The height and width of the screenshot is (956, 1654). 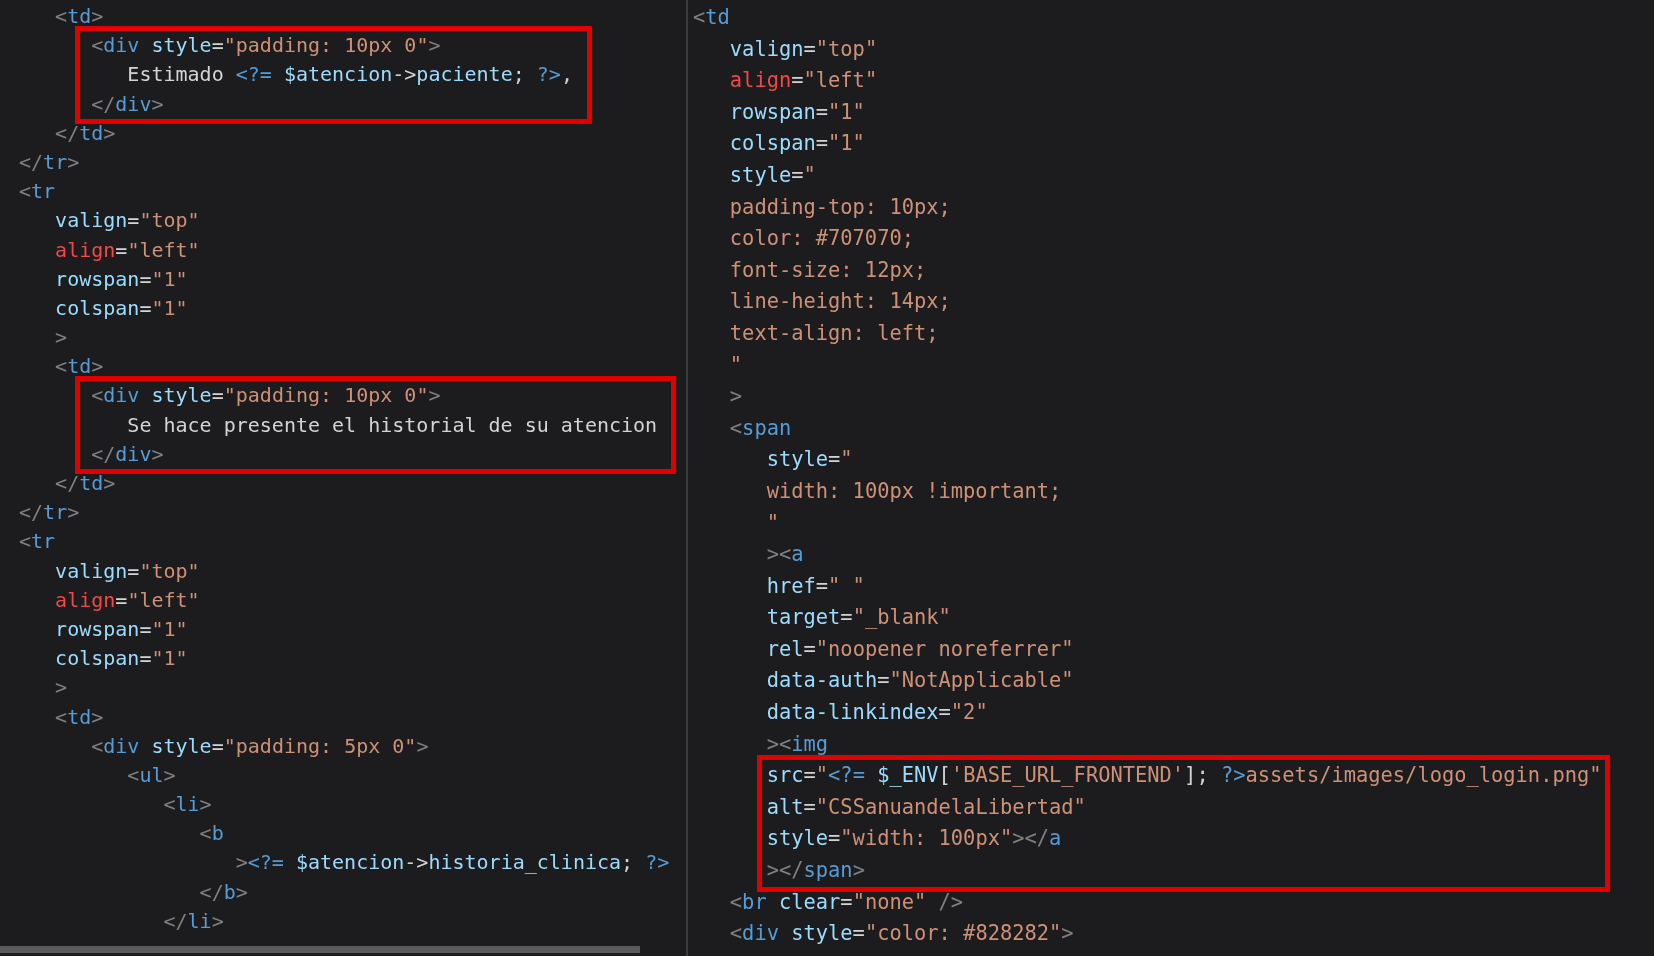 I want to click on scrollbar, so click(x=320, y=949).